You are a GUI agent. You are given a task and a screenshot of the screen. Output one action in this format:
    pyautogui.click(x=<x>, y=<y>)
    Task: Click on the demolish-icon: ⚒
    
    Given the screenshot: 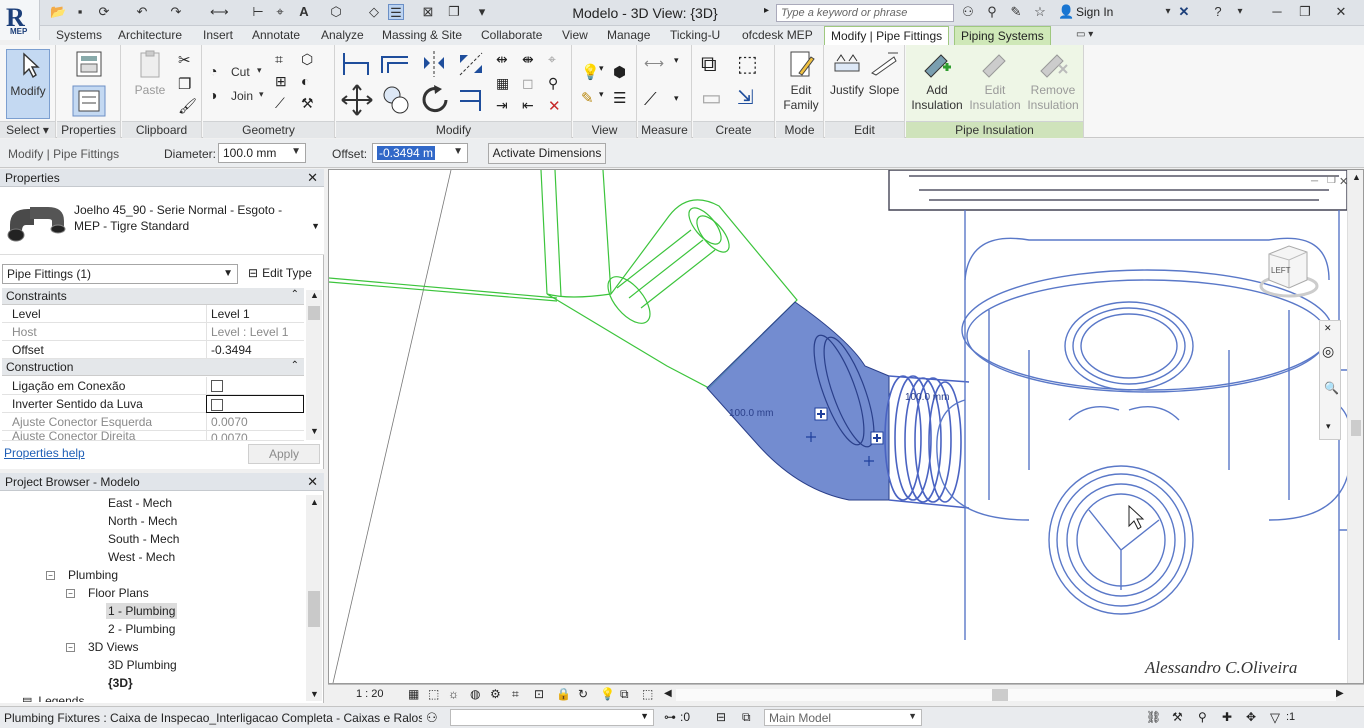 What is the action you would take?
    pyautogui.click(x=310, y=104)
    